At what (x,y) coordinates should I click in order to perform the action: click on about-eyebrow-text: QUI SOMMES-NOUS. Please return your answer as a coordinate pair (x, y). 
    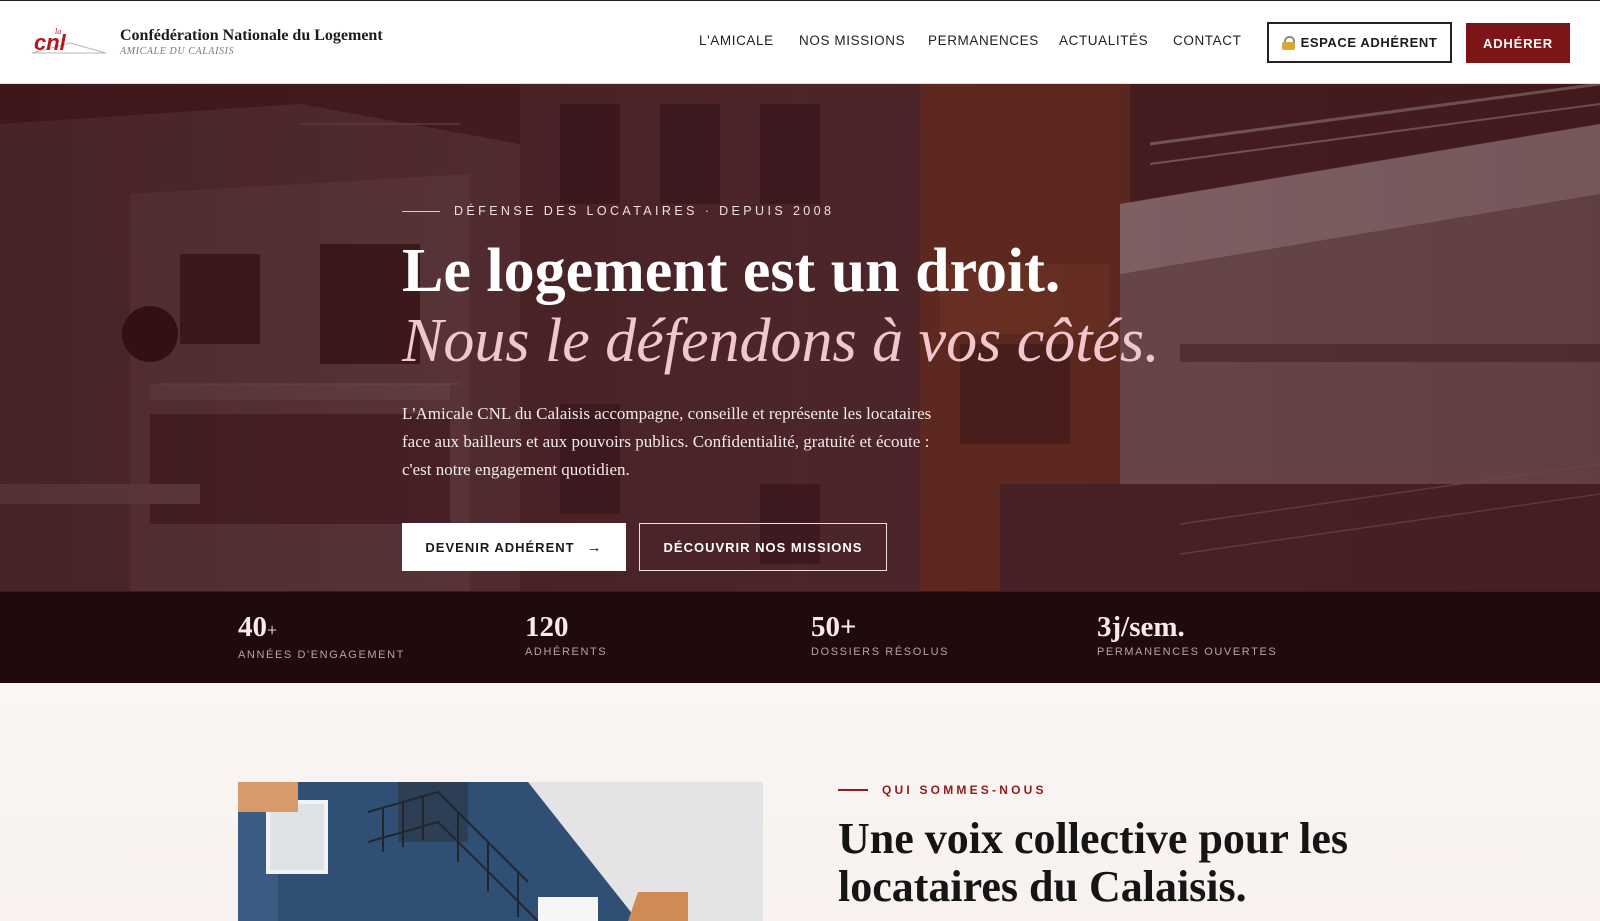
    Looking at the image, I should click on (964, 790).